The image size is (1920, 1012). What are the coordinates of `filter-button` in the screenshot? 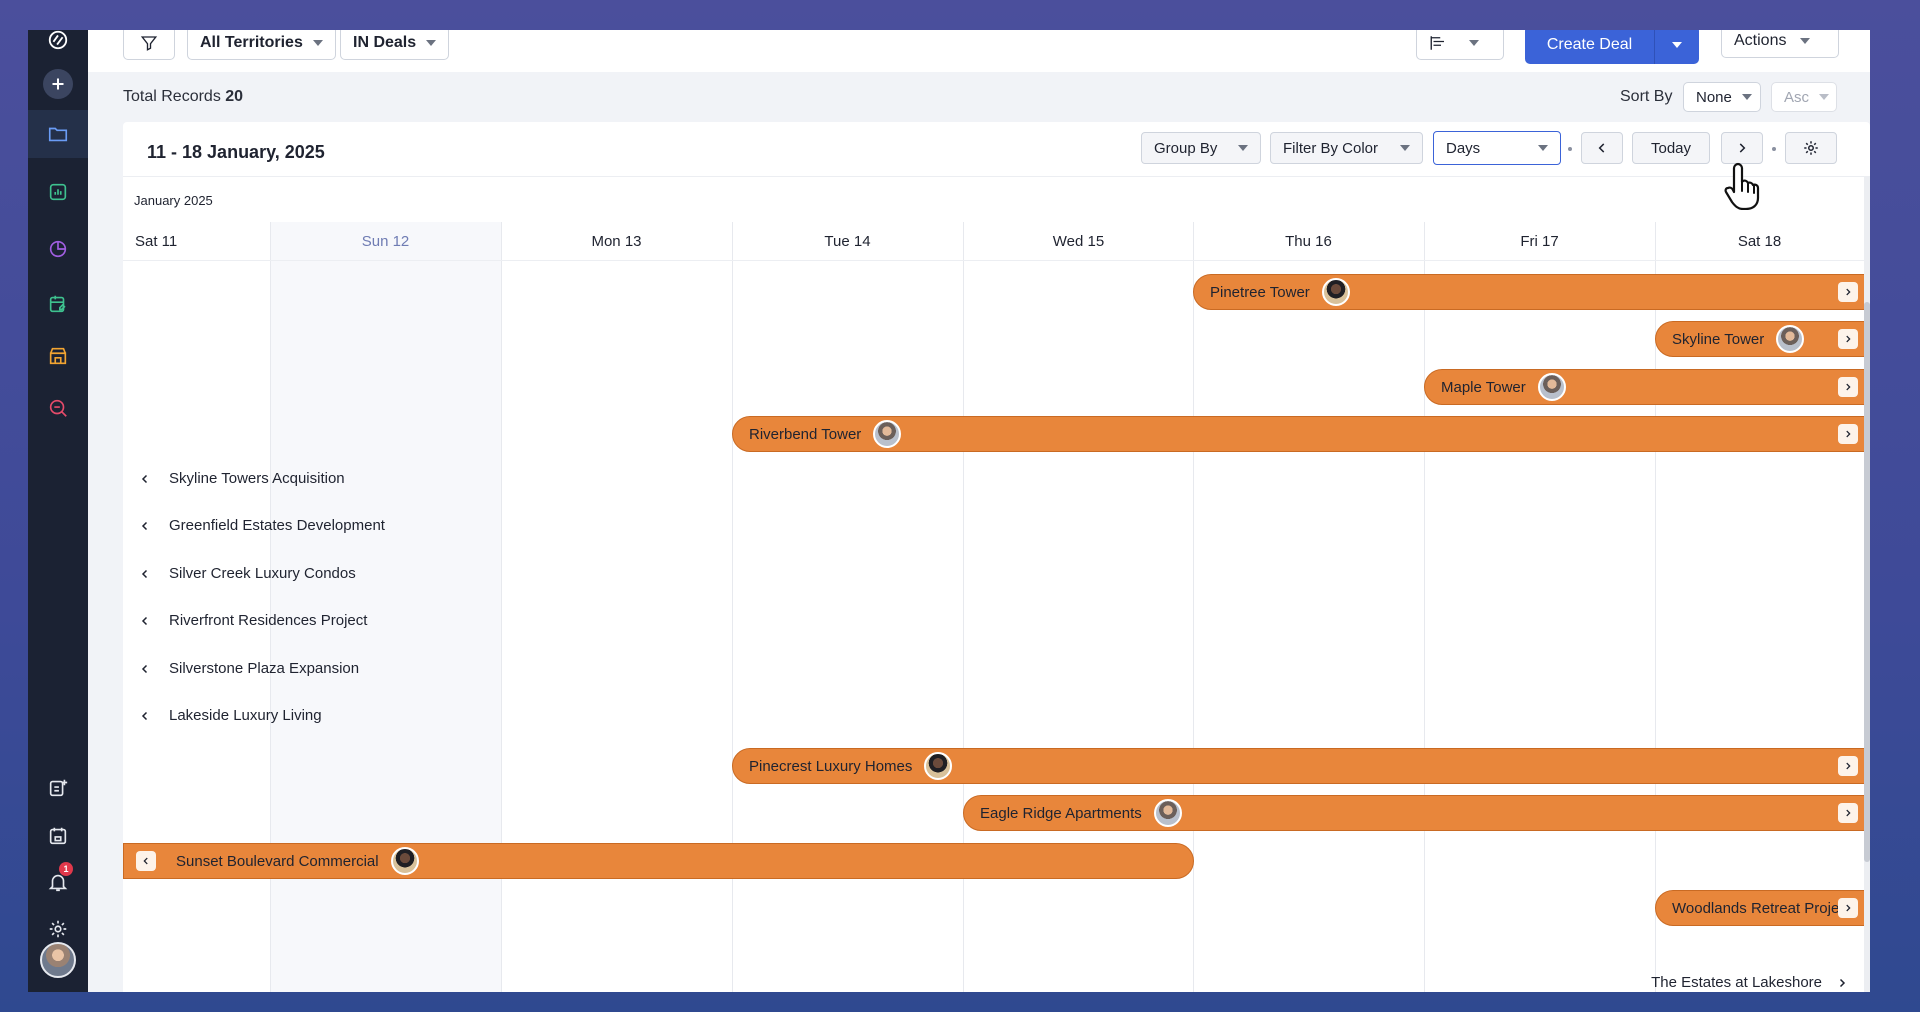 It's located at (149, 45).